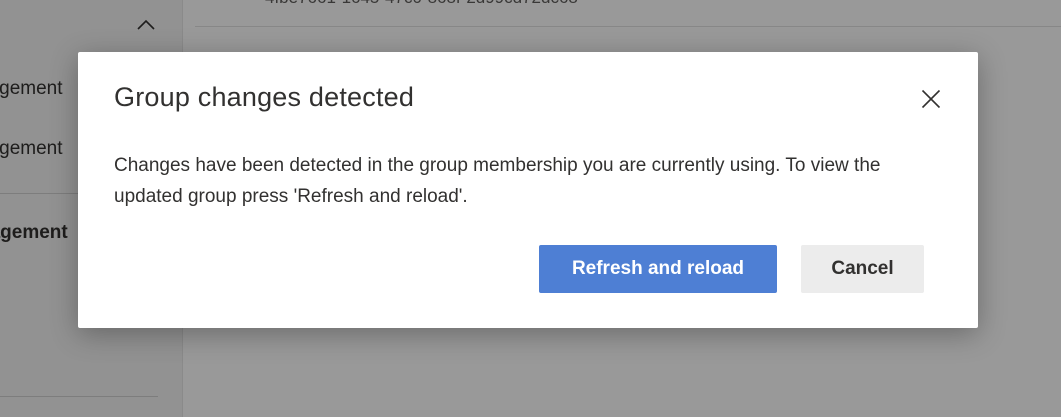 The width and height of the screenshot is (1061, 417). What do you see at coordinates (658, 269) in the screenshot?
I see `refresh-and-reload-button: Refresh and reload` at bounding box center [658, 269].